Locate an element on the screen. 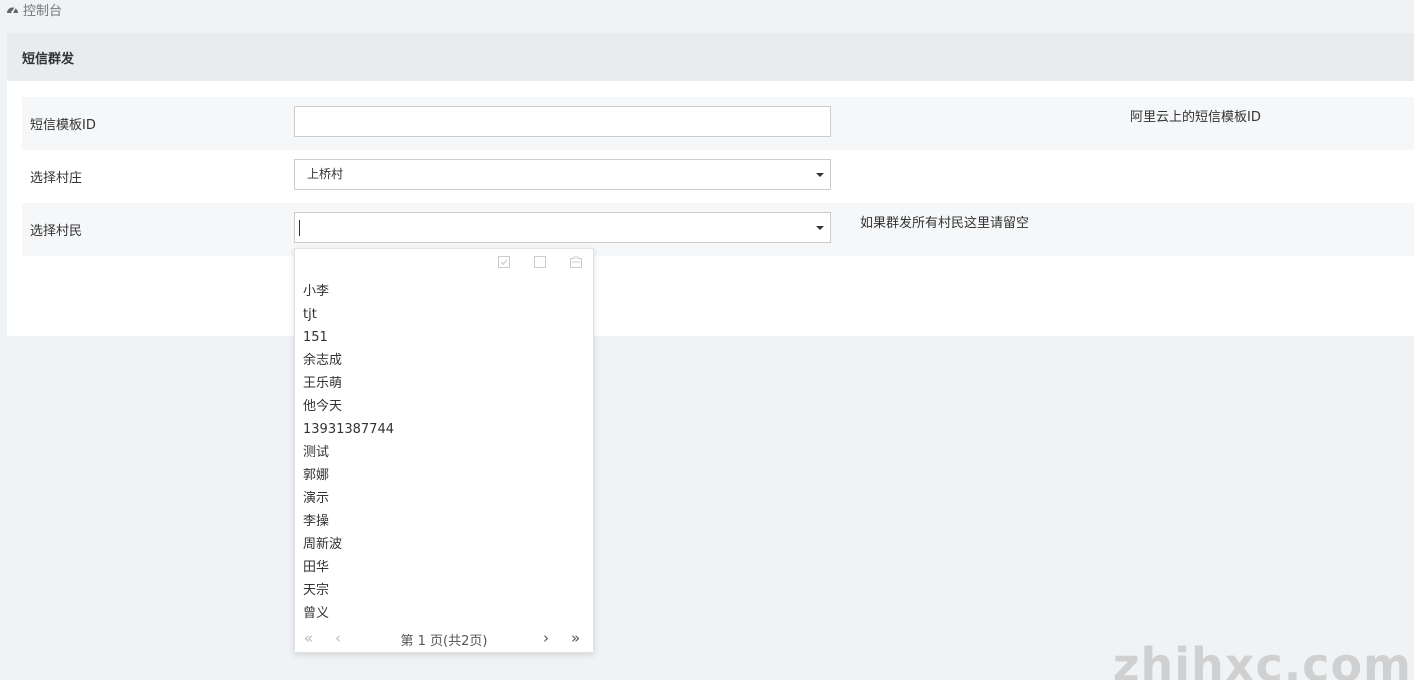  last-page-button: » is located at coordinates (575, 638).